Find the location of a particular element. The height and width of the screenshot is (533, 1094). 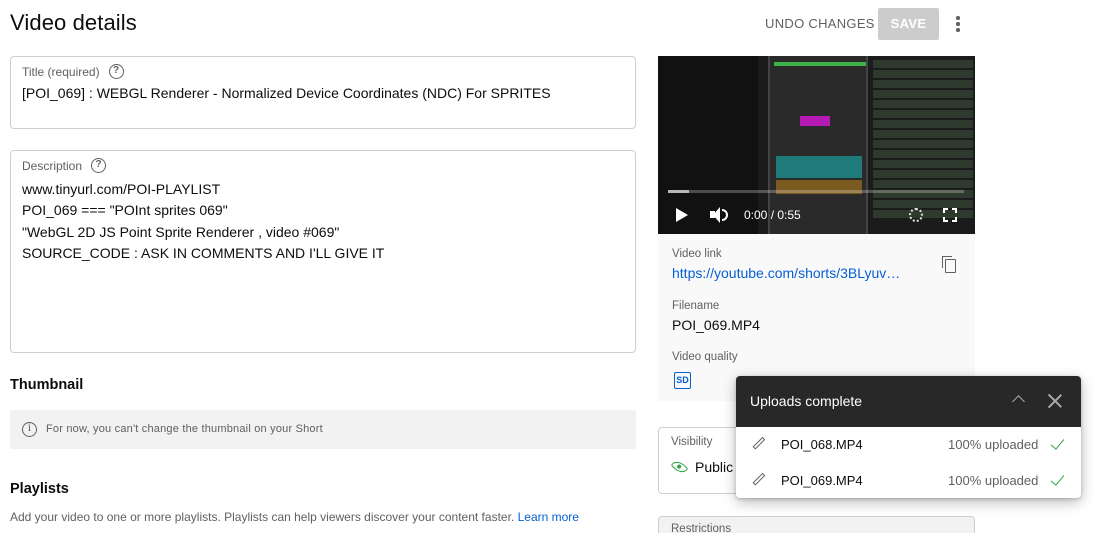

thumbnail-heading: Thumbnail is located at coordinates (47, 385).